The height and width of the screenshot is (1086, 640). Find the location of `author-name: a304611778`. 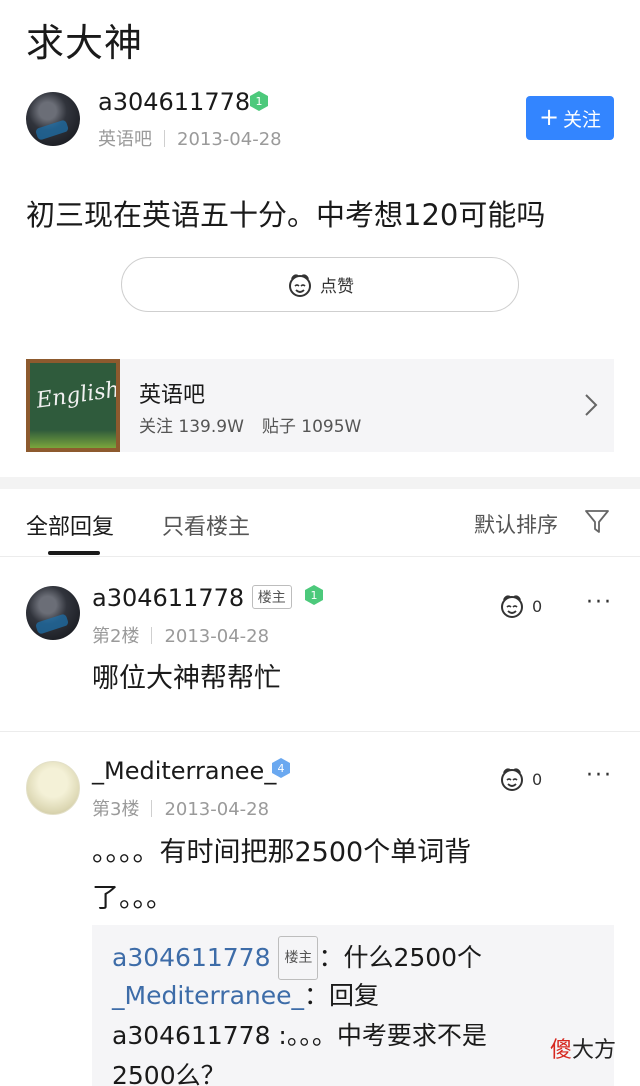

author-name: a304611778 is located at coordinates (174, 102).